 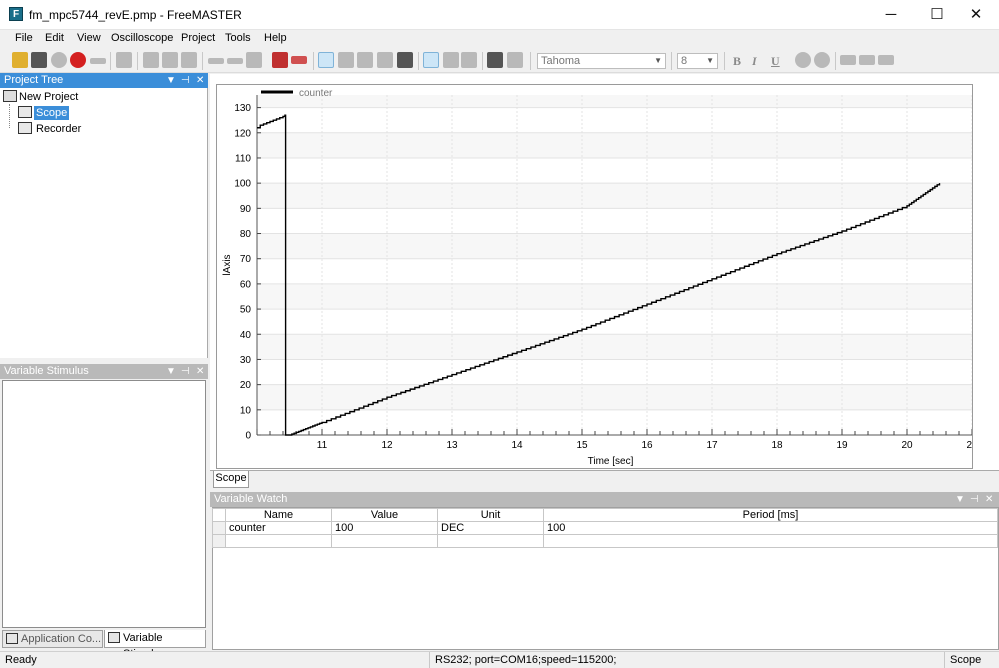 I want to click on column-header-unit: Unit, so click(x=490, y=515).